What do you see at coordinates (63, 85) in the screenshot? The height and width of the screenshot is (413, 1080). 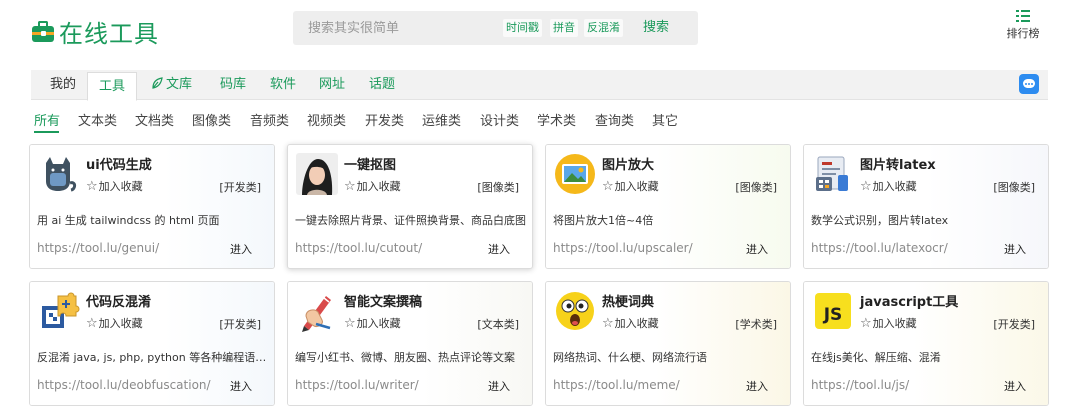 I see `nav-item-mine: 我的` at bounding box center [63, 85].